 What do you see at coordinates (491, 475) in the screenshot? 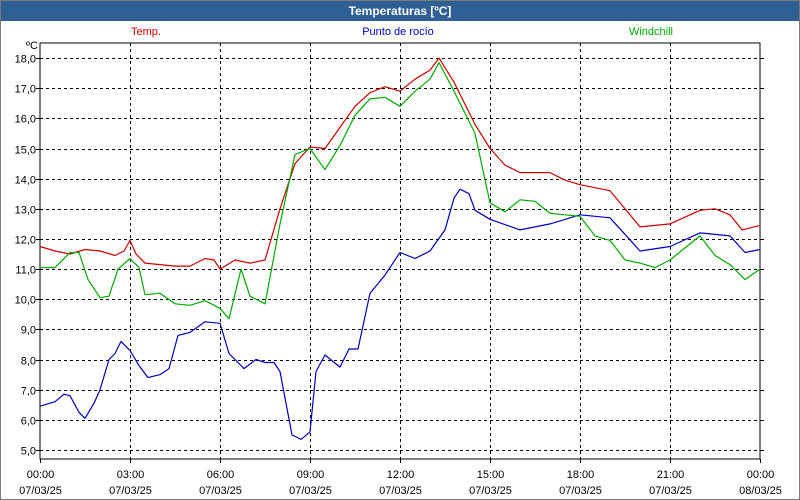
I see `x-tick-time: 15:00` at bounding box center [491, 475].